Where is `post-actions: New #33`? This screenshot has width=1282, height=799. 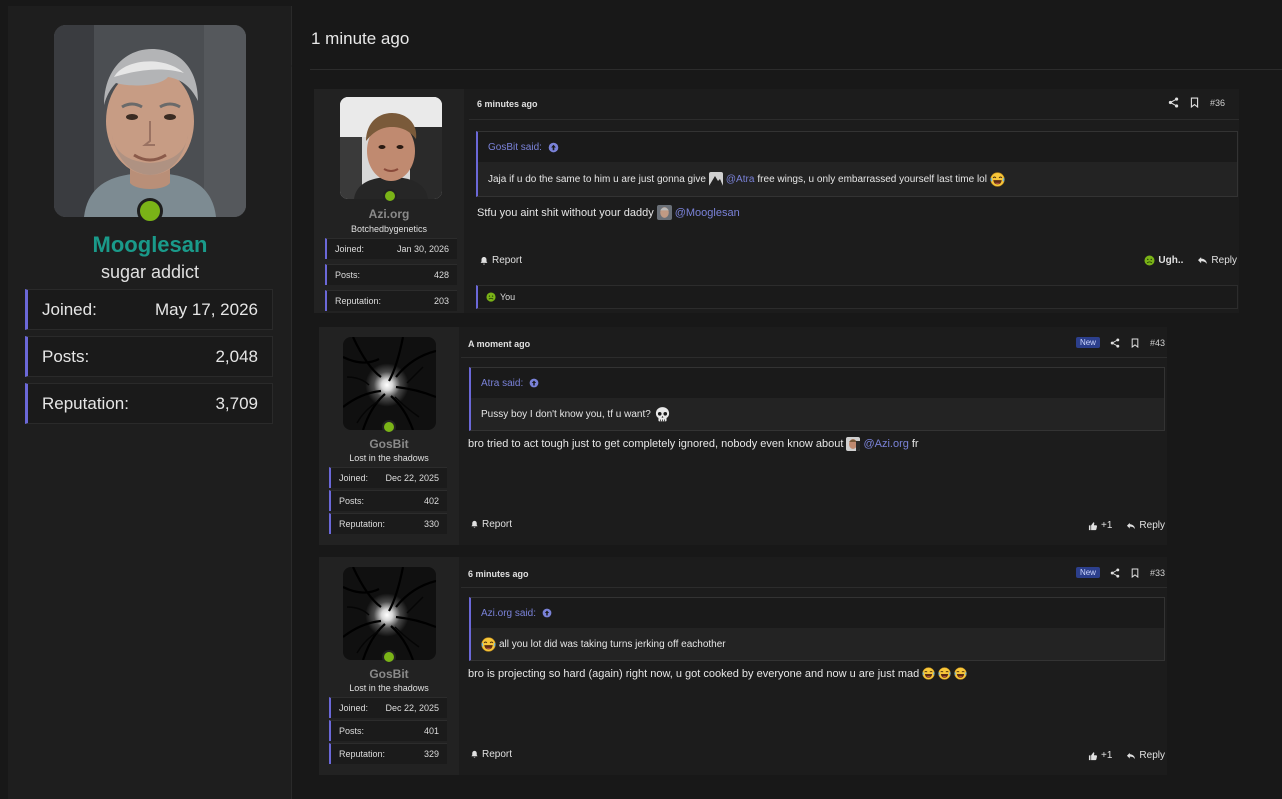 post-actions: New #33 is located at coordinates (1120, 572).